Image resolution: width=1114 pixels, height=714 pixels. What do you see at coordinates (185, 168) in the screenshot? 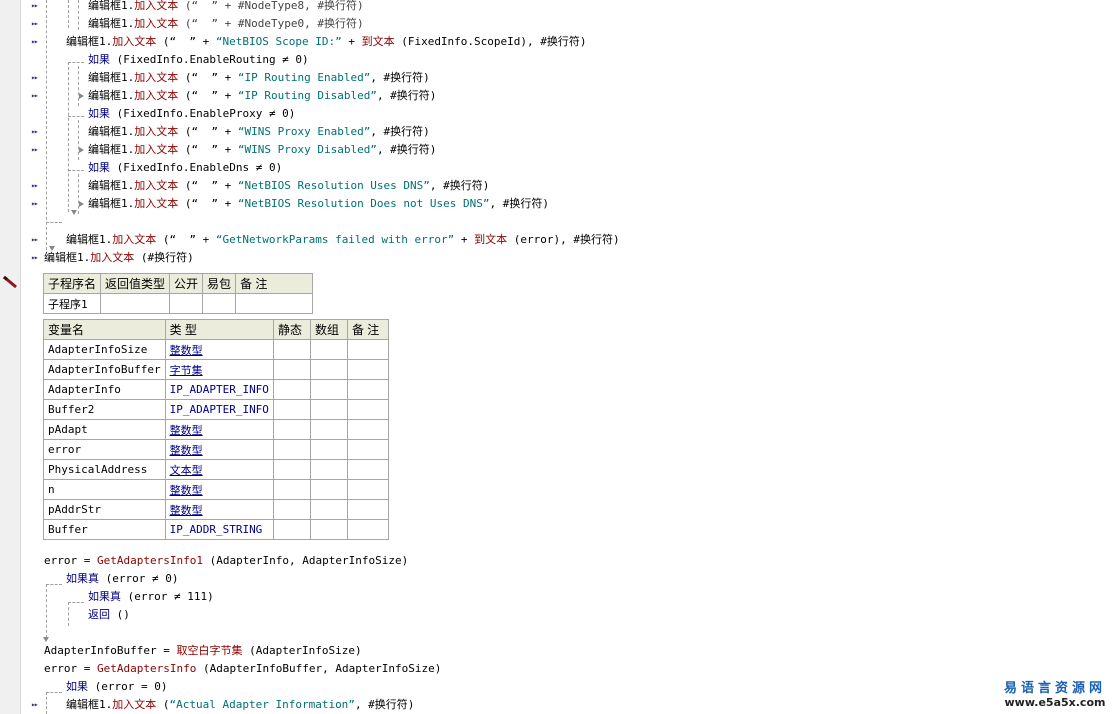
I see `code-line: 如果 (FixedInfo.EnableDns ≠ 0)` at bounding box center [185, 168].